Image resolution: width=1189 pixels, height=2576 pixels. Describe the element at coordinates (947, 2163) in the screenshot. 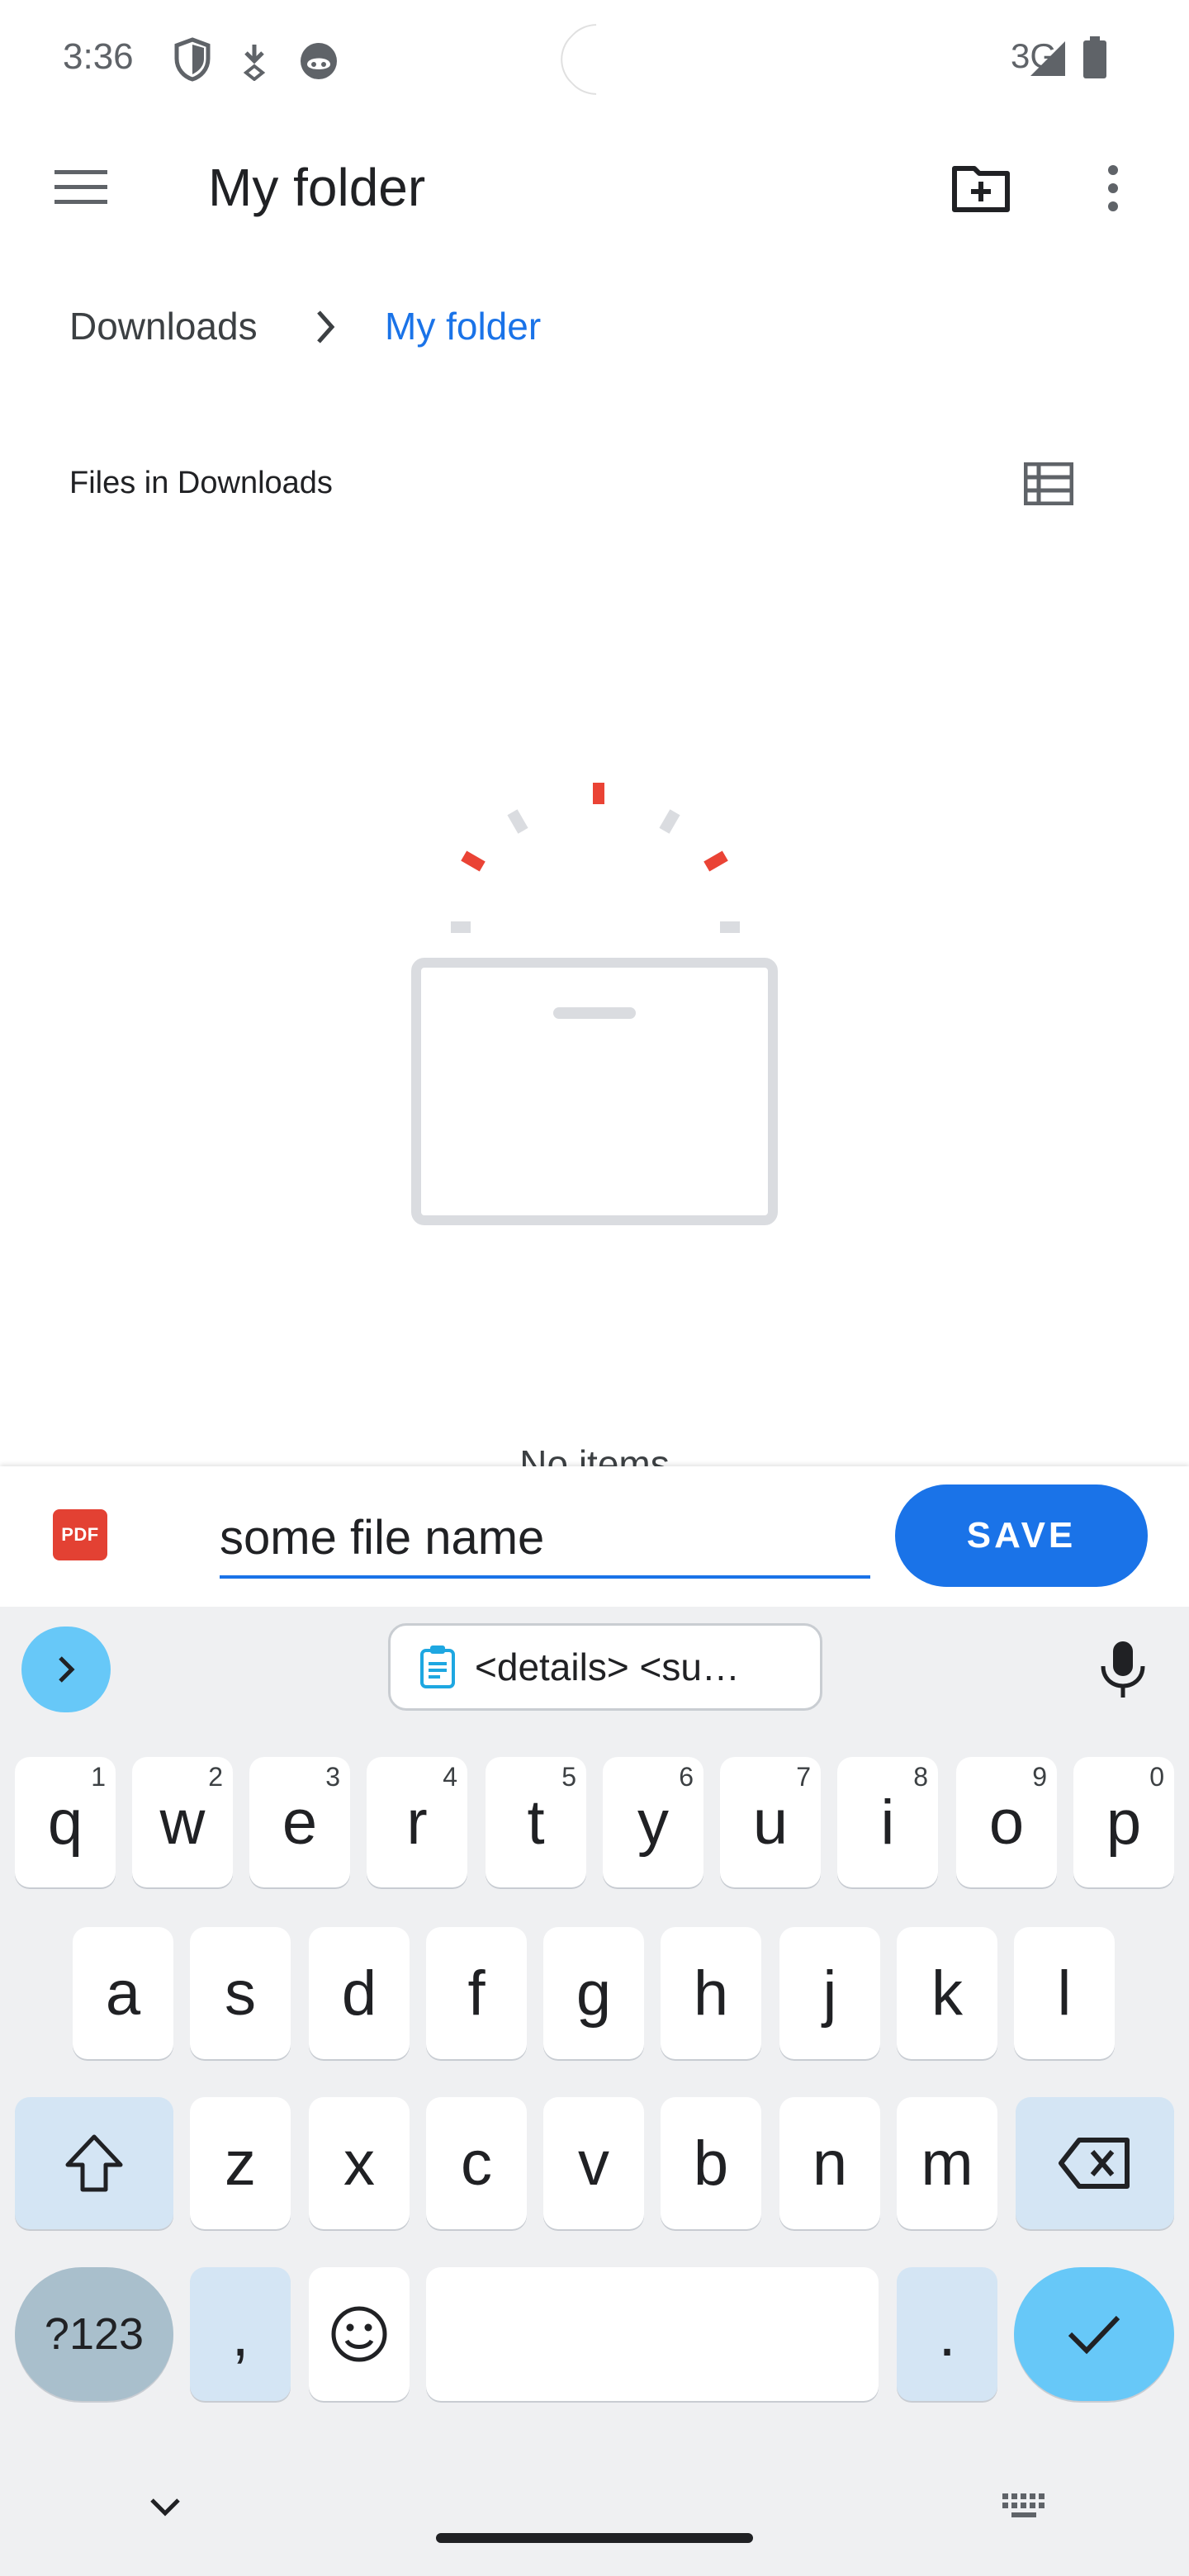

I see `key-m: m` at that location.